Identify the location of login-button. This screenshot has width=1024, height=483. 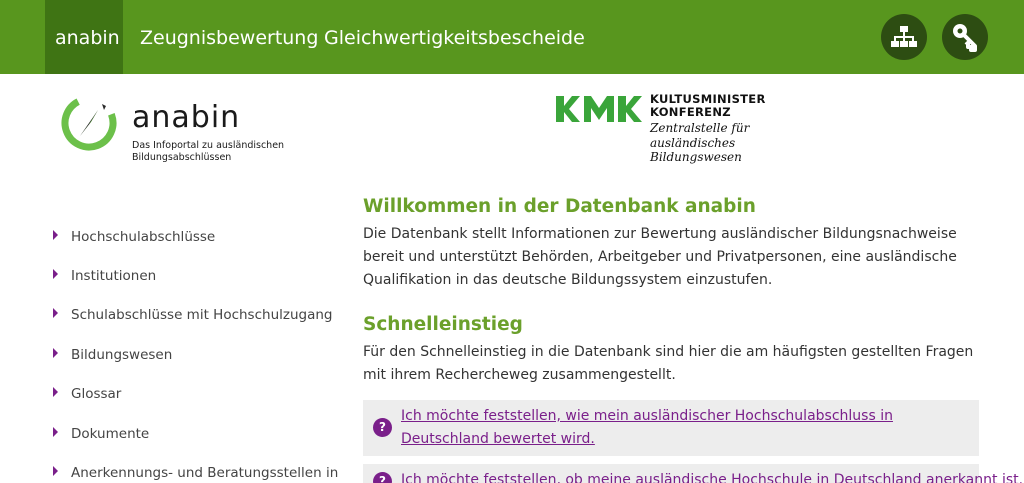
(965, 37).